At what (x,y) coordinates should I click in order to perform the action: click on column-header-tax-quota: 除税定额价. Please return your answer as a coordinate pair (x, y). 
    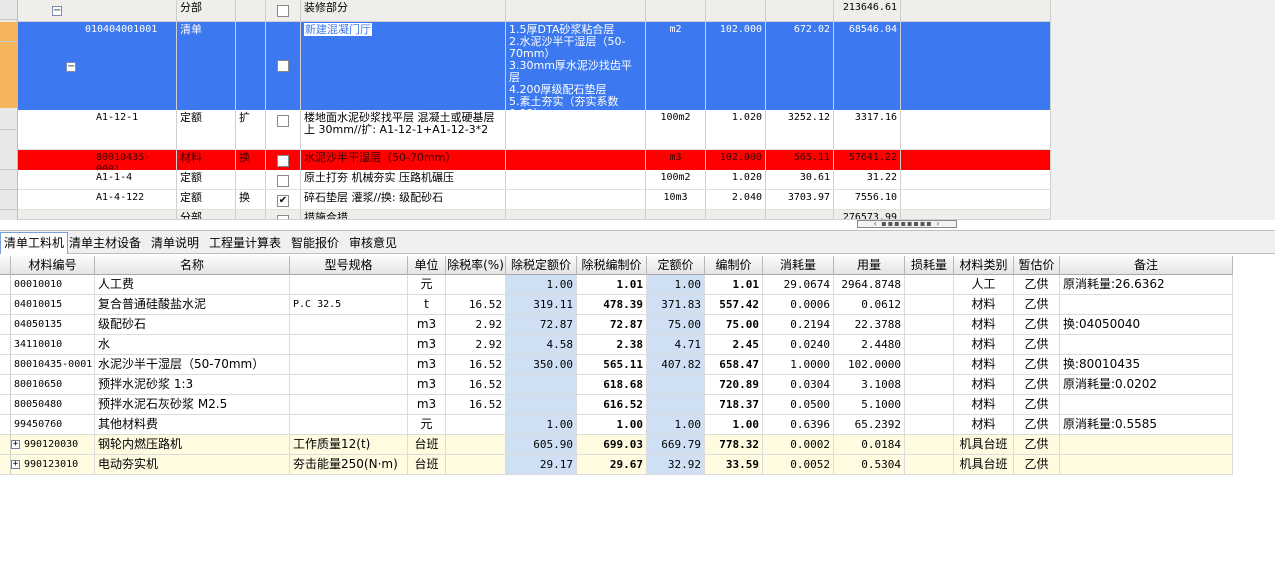
    Looking at the image, I should click on (541, 265).